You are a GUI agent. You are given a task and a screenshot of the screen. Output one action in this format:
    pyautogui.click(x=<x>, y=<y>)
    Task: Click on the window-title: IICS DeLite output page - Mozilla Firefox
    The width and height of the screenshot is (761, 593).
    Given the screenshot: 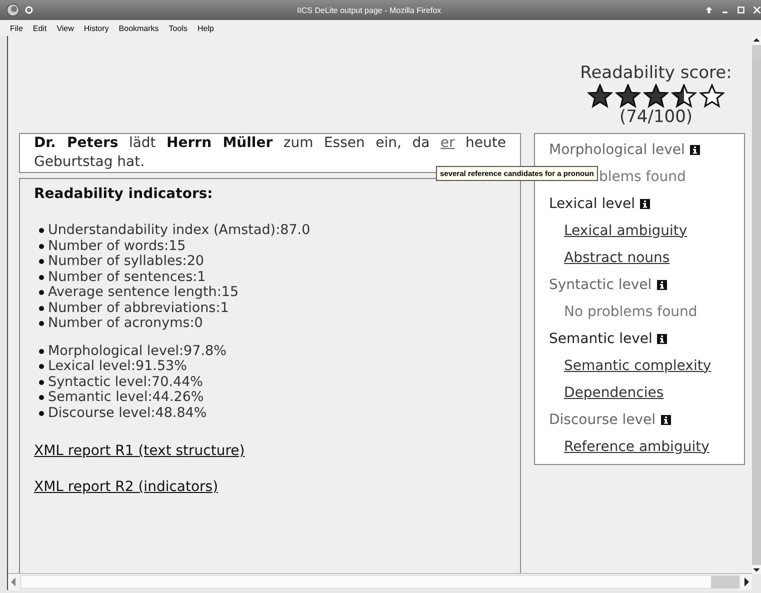 What is the action you would take?
    pyautogui.click(x=369, y=10)
    